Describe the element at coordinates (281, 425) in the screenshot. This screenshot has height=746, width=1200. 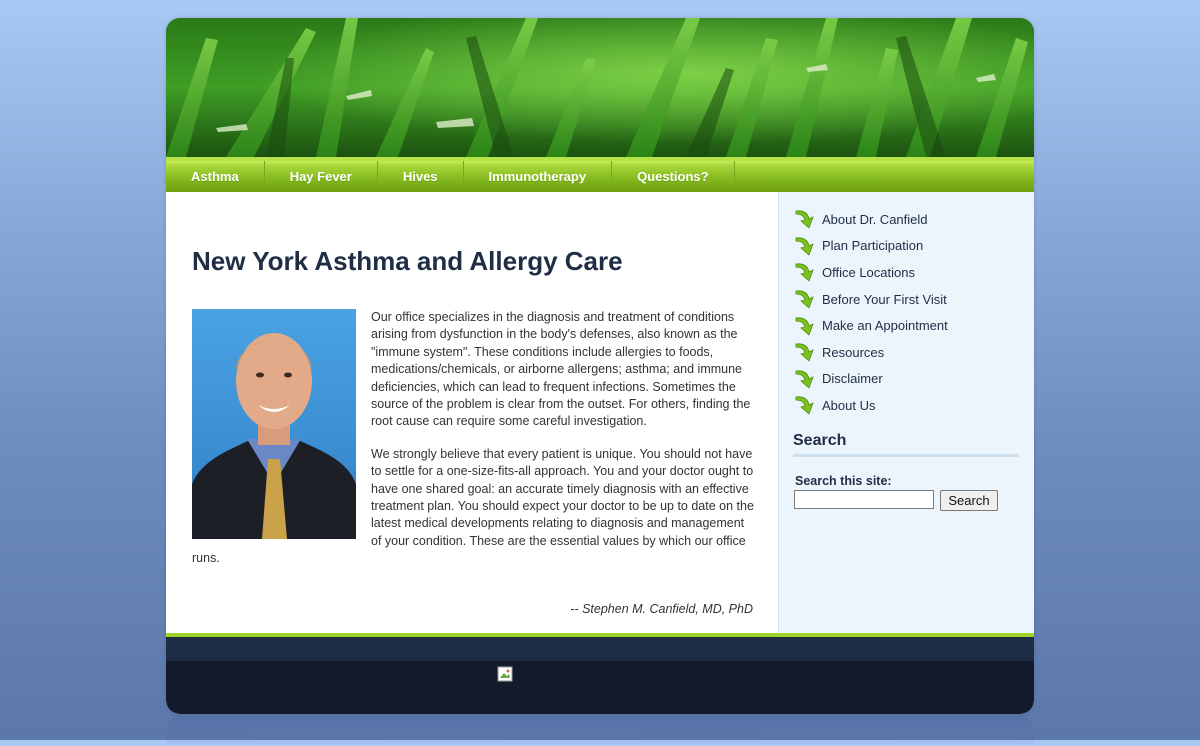
I see `photo-spacer` at that location.